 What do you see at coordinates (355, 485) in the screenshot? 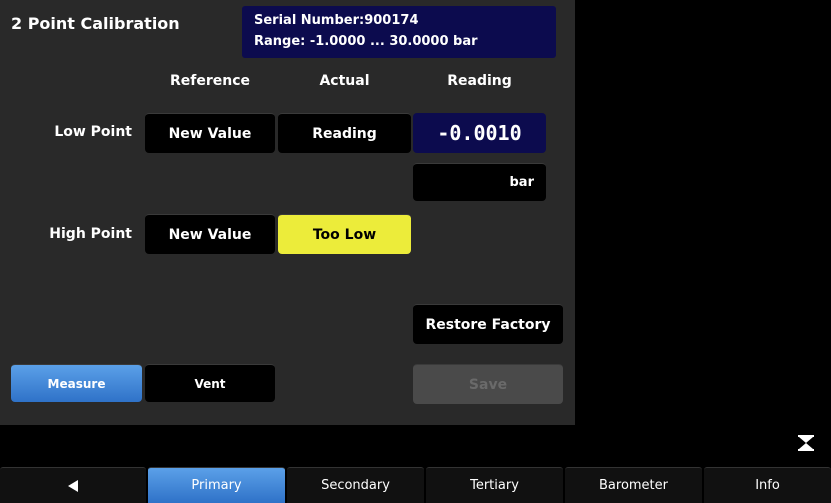
I see `tab-secondary: Secondary` at bounding box center [355, 485].